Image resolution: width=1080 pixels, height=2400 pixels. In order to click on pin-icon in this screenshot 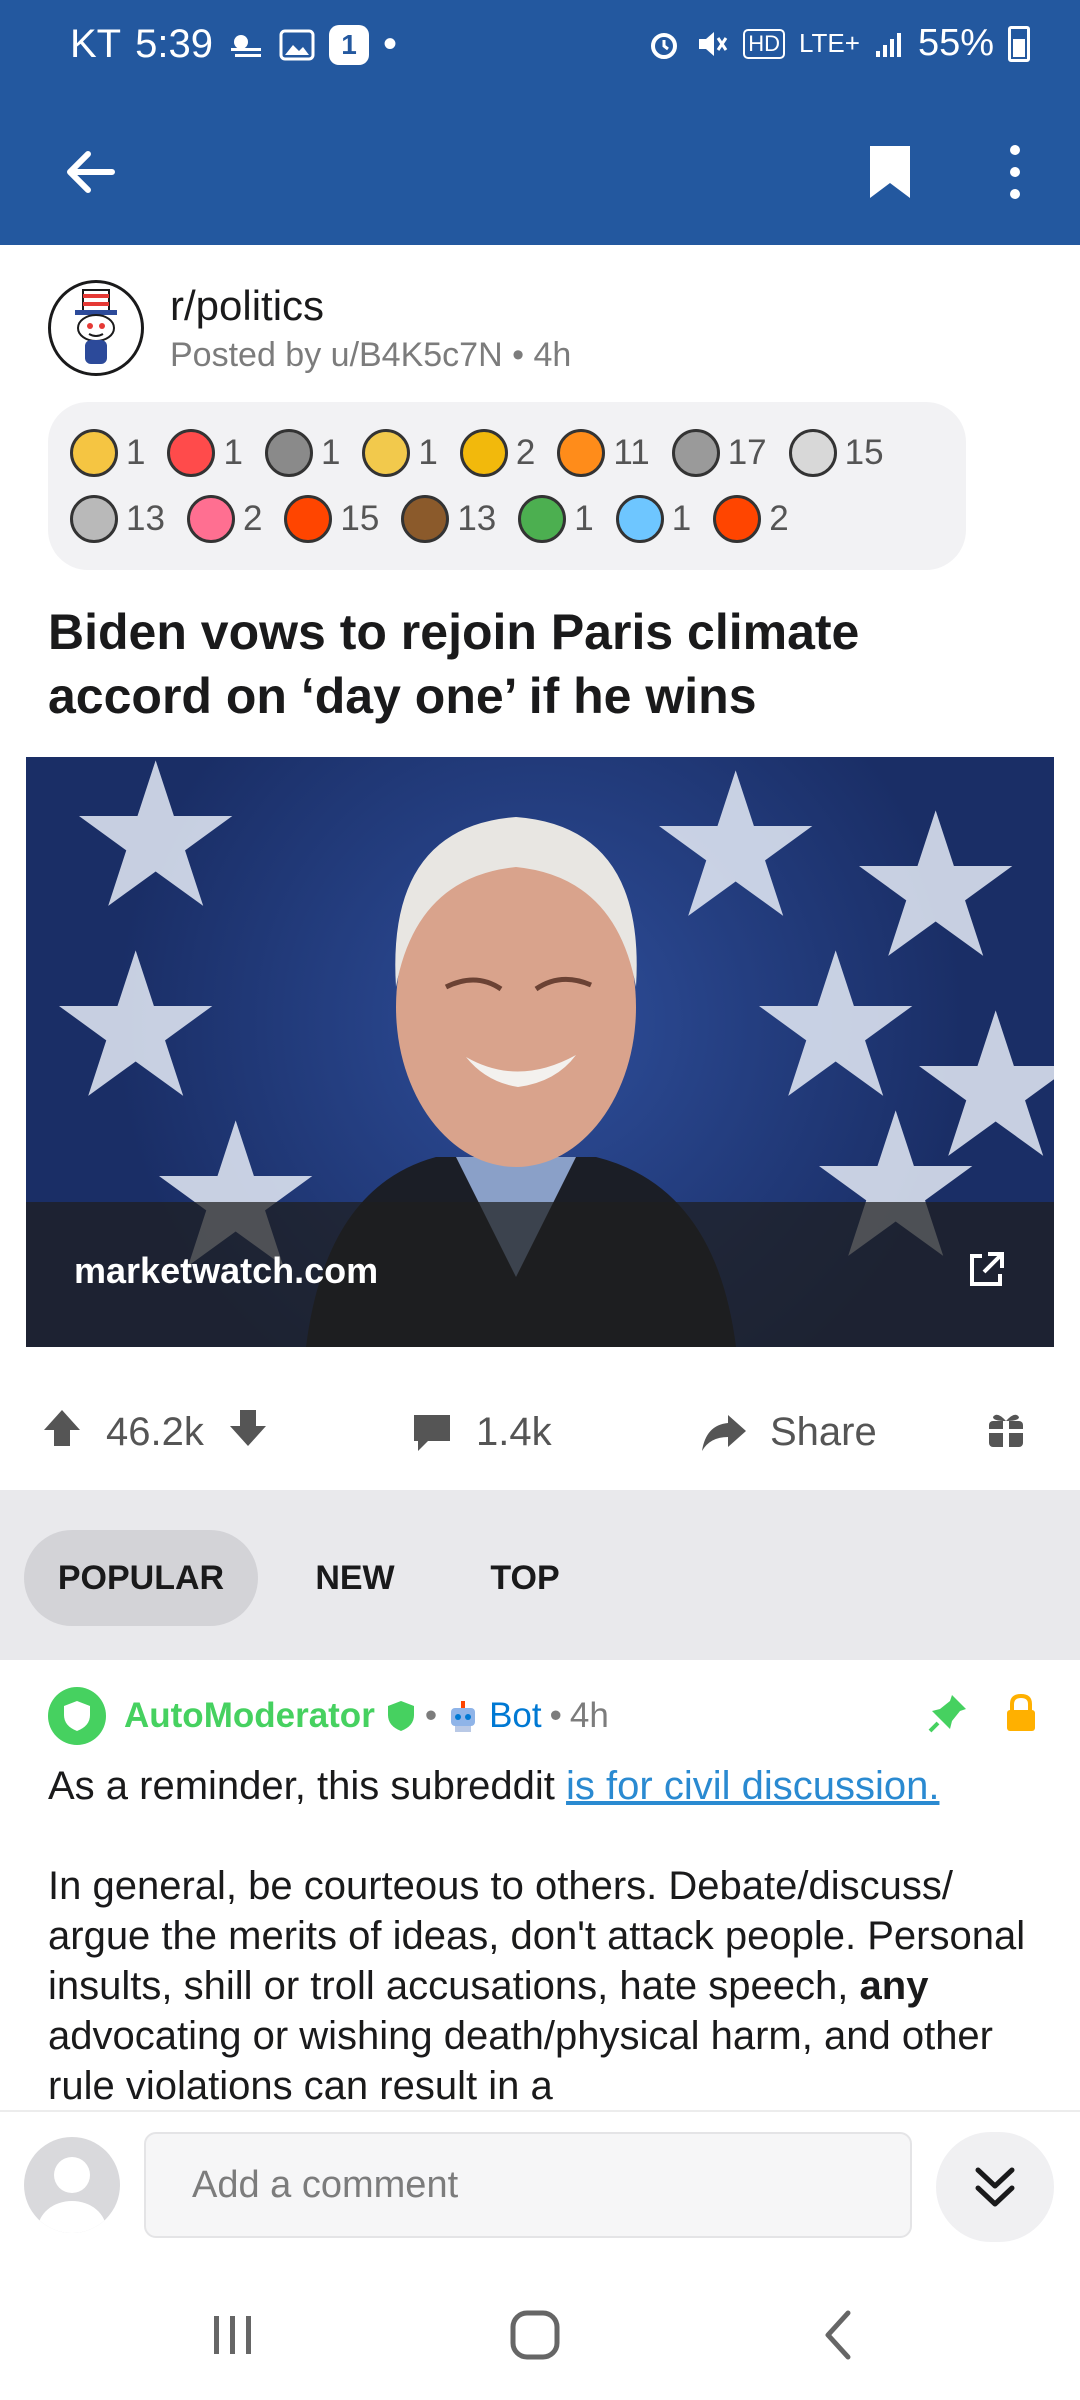, I will do `click(947, 1714)`.